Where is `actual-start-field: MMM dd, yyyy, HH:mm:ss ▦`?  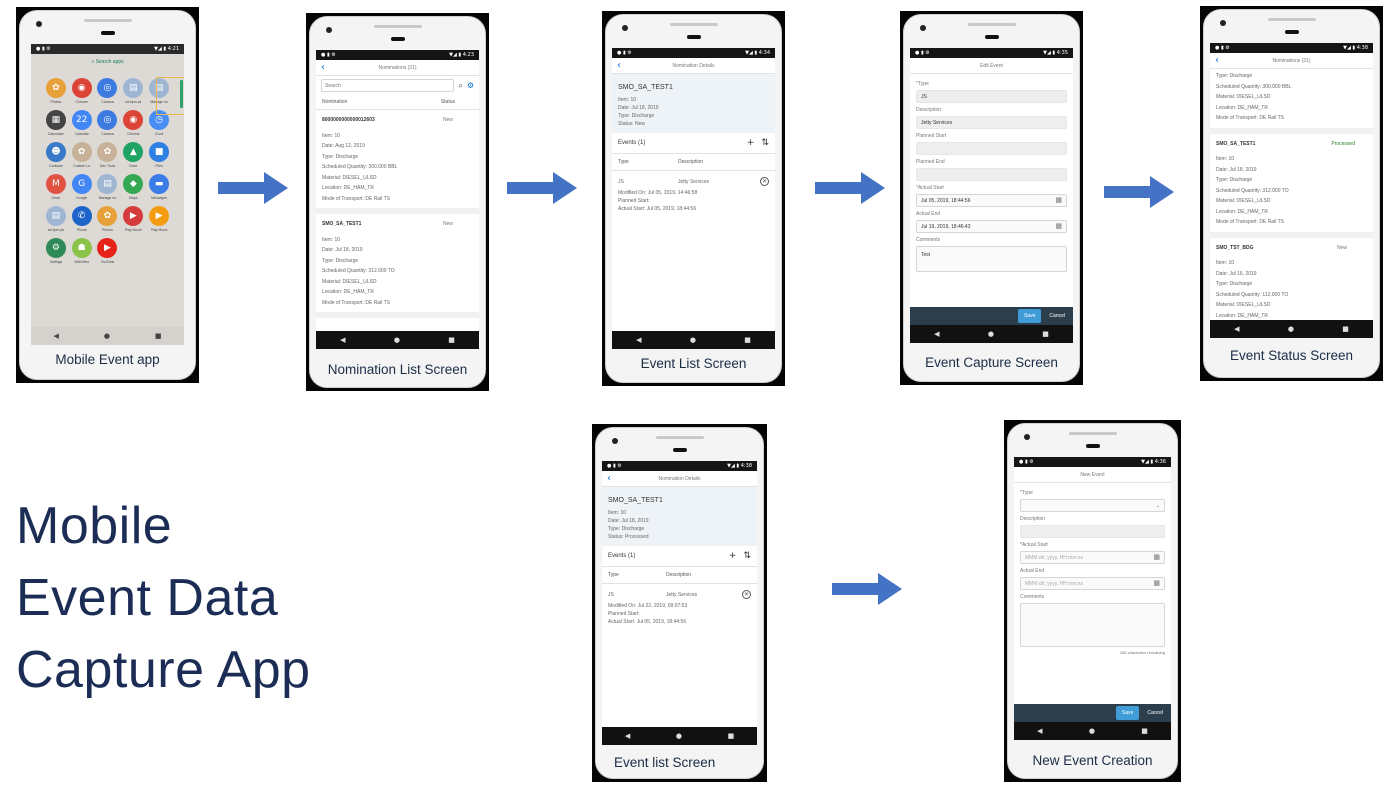
actual-start-field: MMM dd, yyyy, HH:mm:ss ▦ is located at coordinates (1092, 557).